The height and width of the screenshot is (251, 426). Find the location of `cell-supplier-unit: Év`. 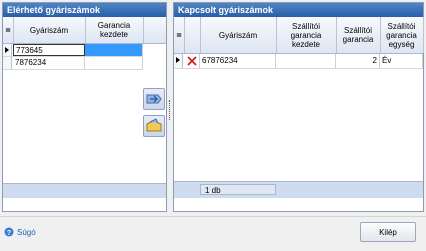

cell-supplier-unit: Év is located at coordinates (401, 61).